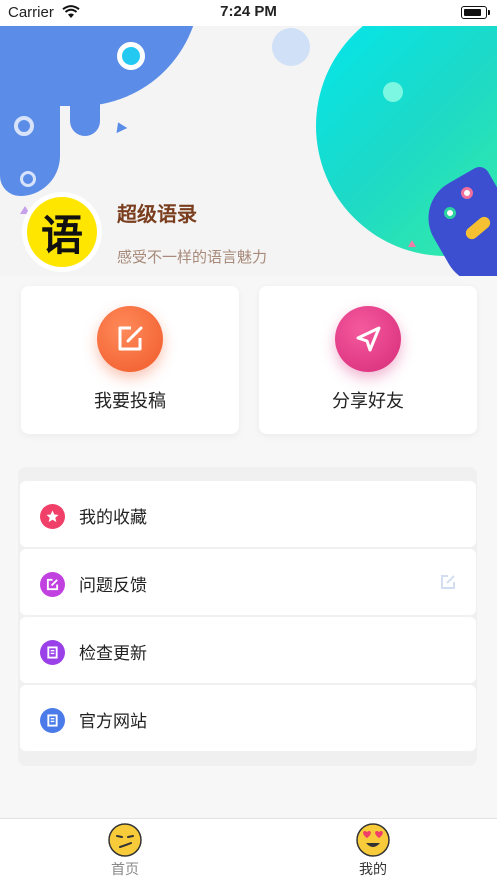  Describe the element at coordinates (85, 116) in the screenshot. I see `decor-blob` at that location.